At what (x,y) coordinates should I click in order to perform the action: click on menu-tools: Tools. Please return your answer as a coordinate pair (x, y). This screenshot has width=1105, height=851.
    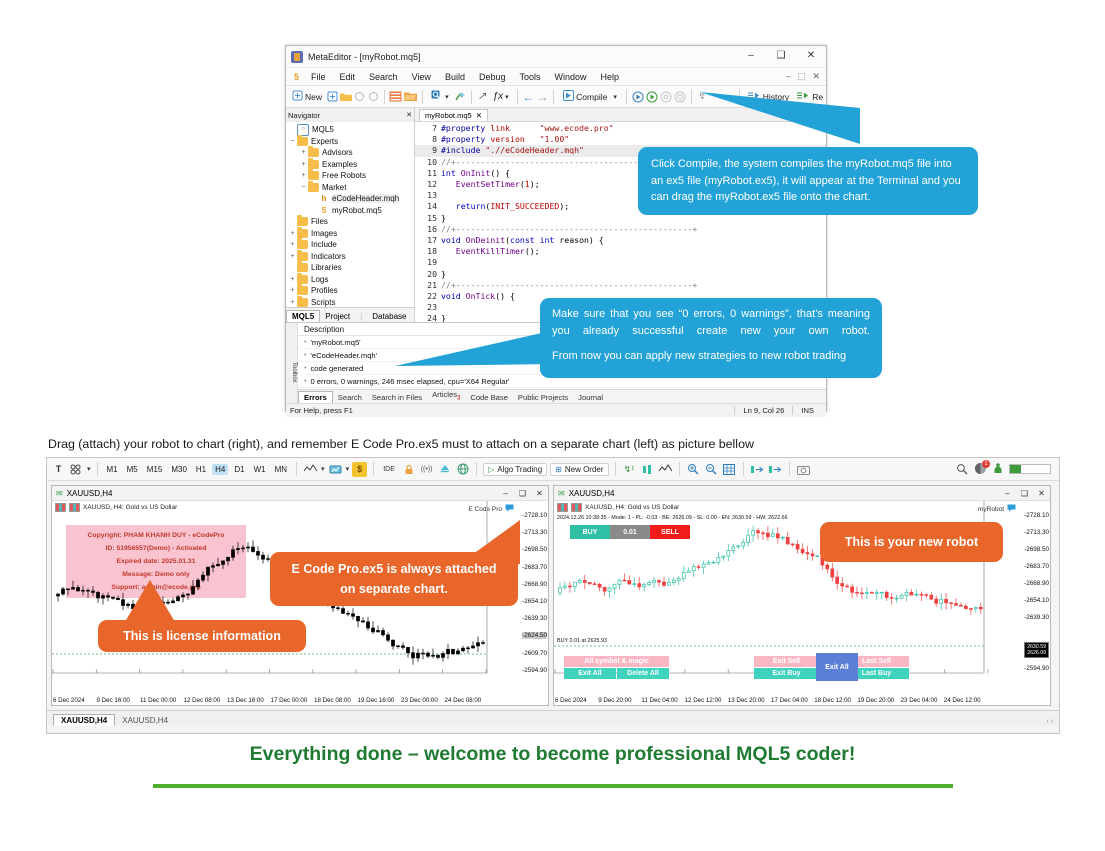
    Looking at the image, I should click on (529, 77).